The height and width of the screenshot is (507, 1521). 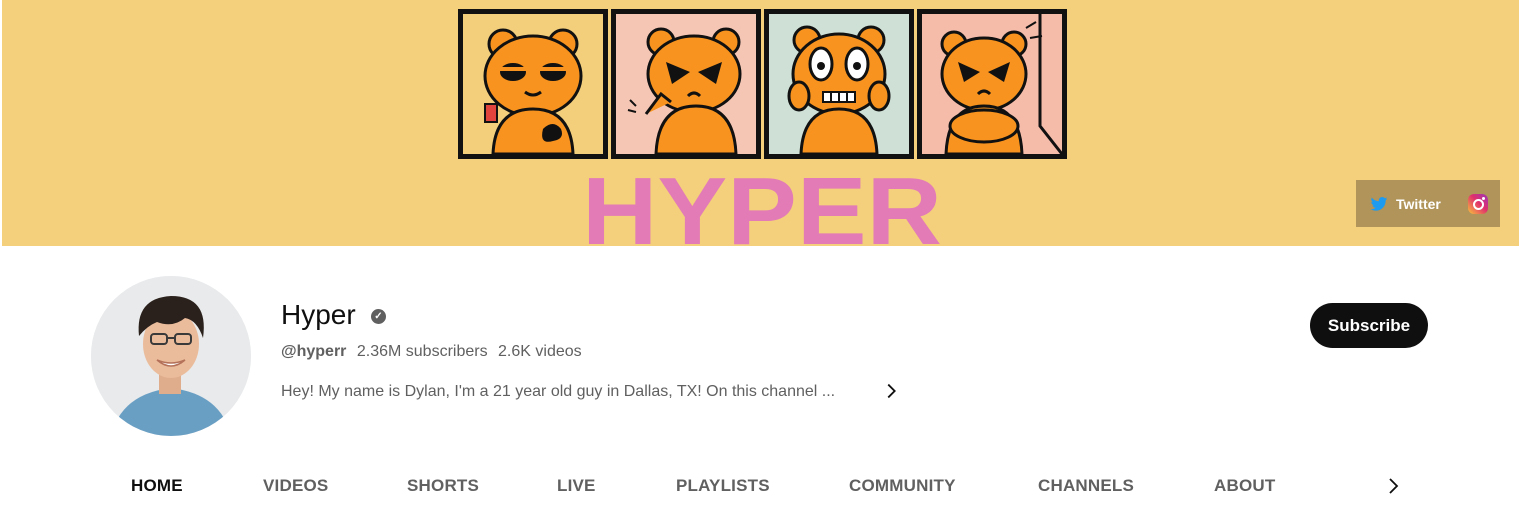 I want to click on banner-comic-panels, so click(x=762, y=84).